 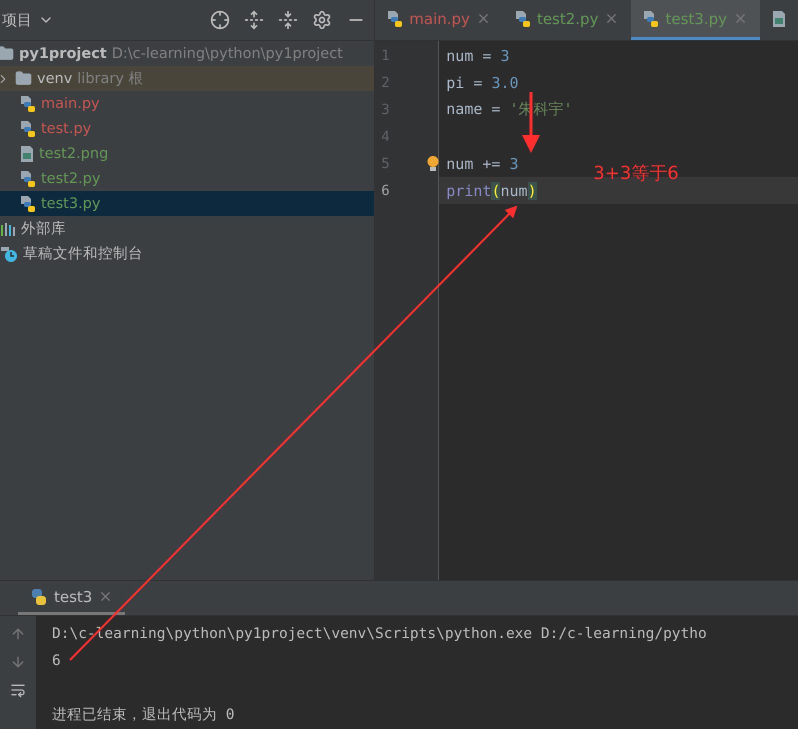 What do you see at coordinates (8, 228) in the screenshot?
I see `library-icon` at bounding box center [8, 228].